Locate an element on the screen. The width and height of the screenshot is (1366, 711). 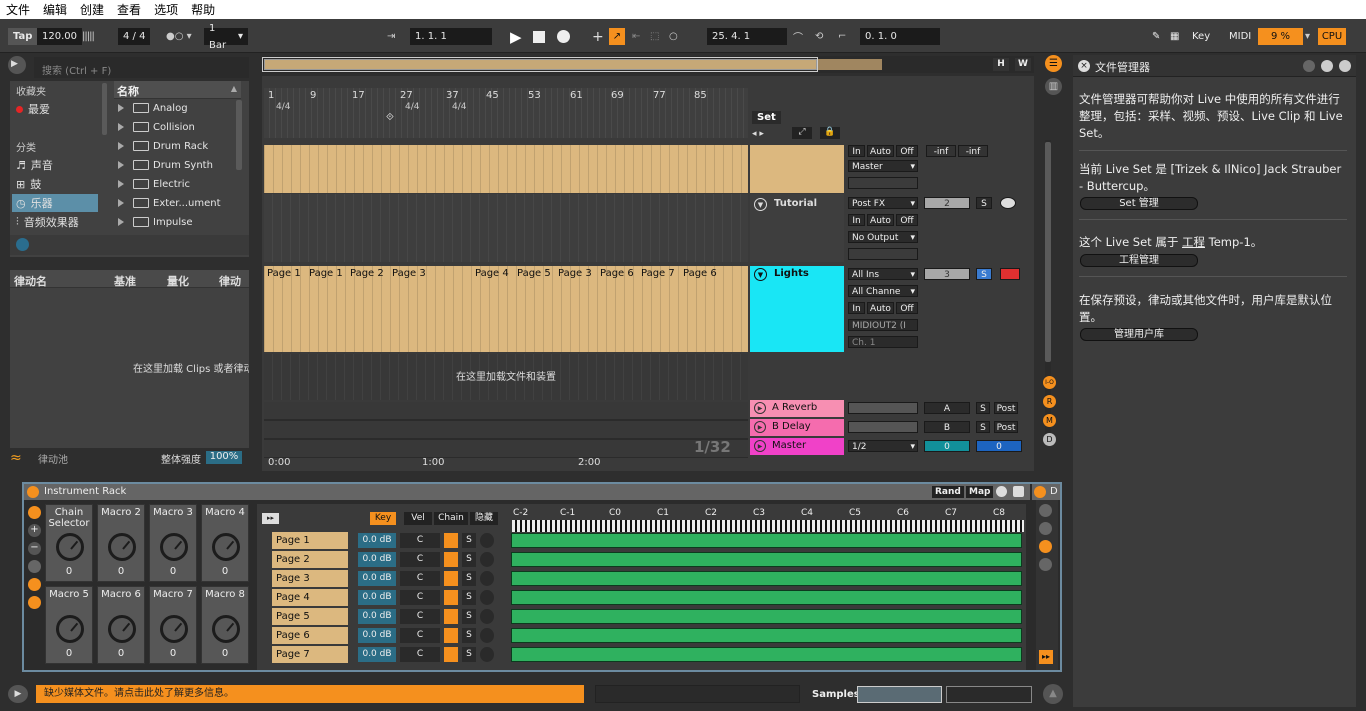
play-icon: ▶ is located at coordinates (516, 37).